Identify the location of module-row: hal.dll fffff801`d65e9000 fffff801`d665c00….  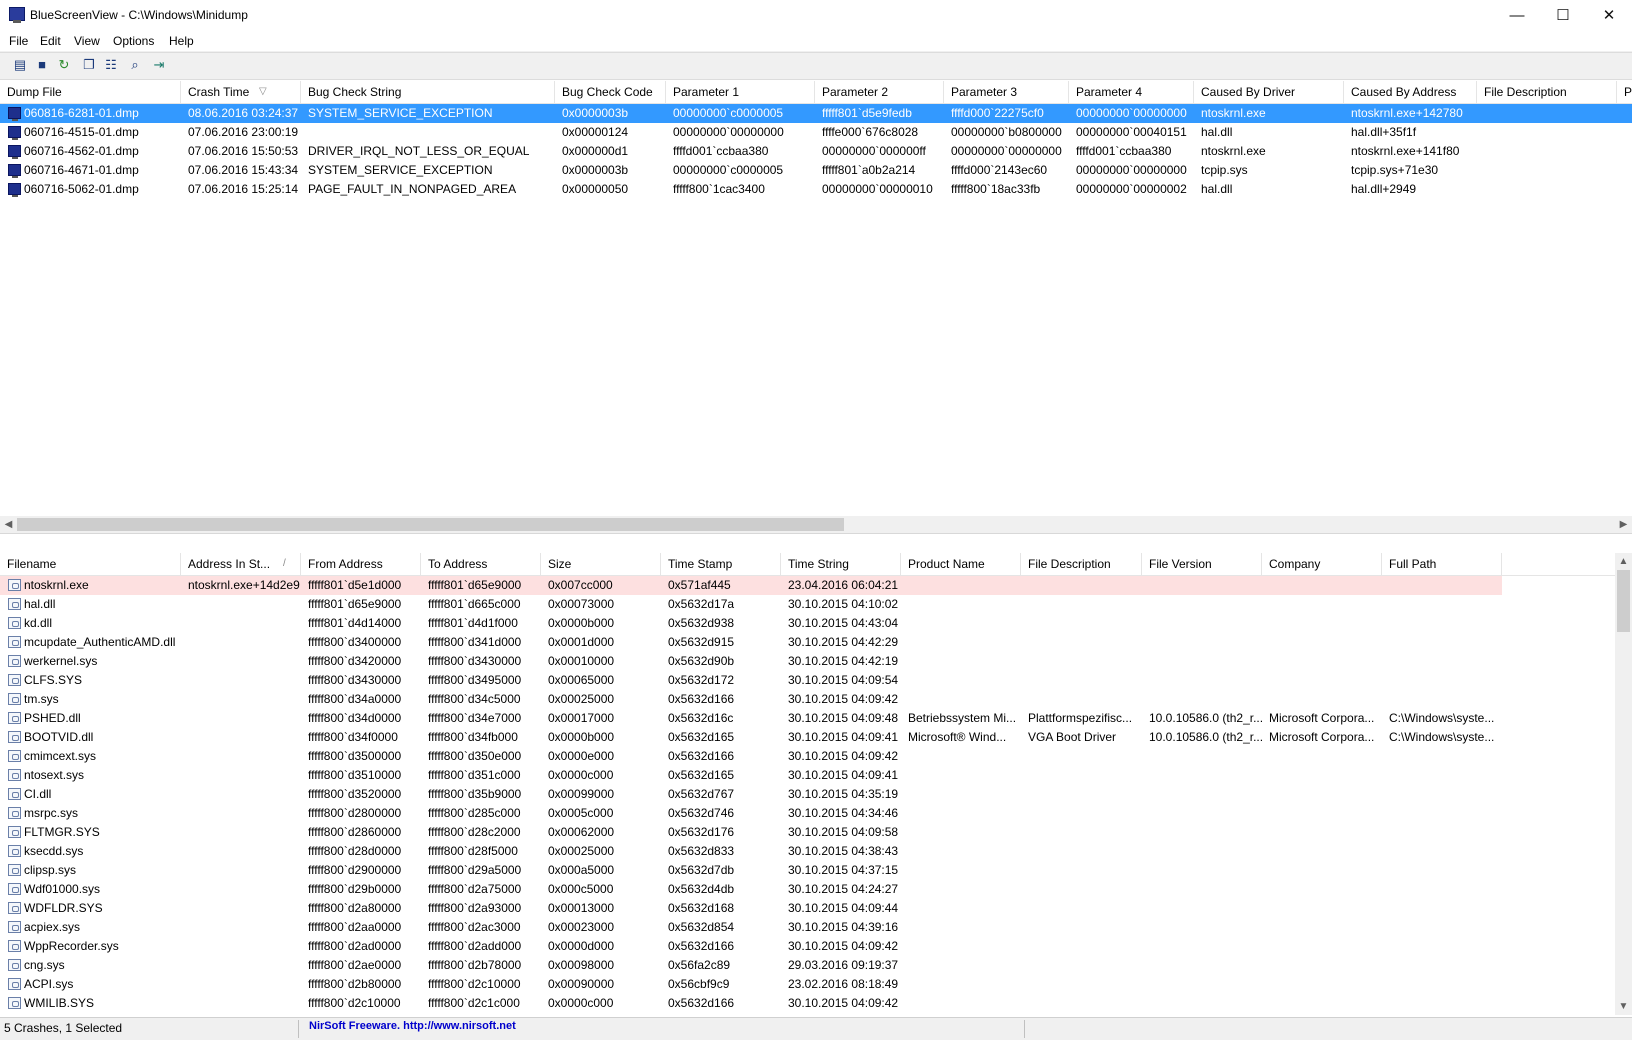
(807, 604).